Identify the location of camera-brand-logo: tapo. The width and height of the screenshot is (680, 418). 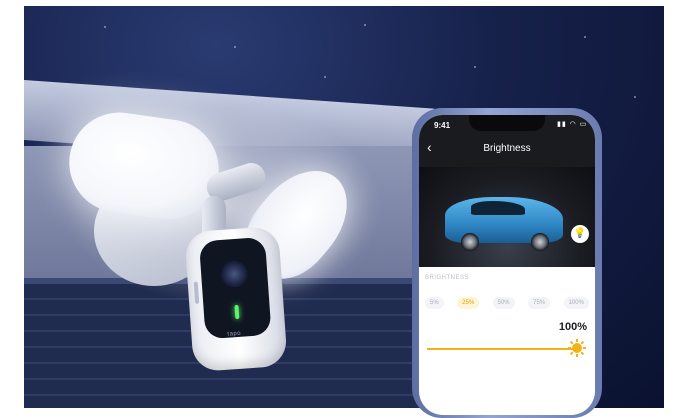
(234, 334).